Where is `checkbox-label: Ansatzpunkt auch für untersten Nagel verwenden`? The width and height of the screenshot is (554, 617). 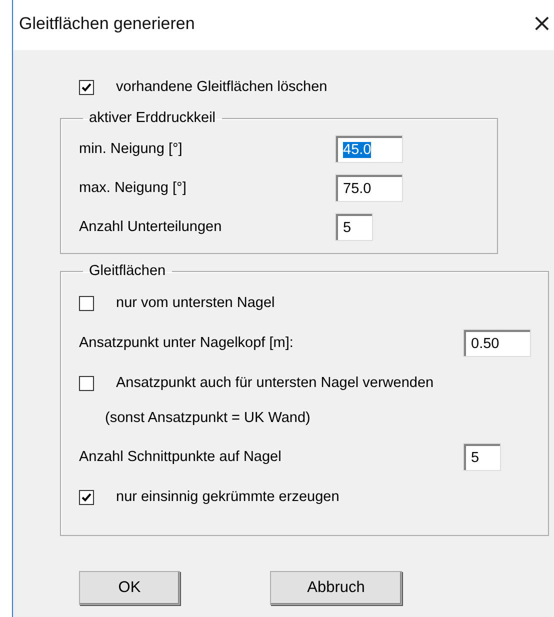 checkbox-label: Ansatzpunkt auch für untersten Nagel verwenden is located at coordinates (275, 383).